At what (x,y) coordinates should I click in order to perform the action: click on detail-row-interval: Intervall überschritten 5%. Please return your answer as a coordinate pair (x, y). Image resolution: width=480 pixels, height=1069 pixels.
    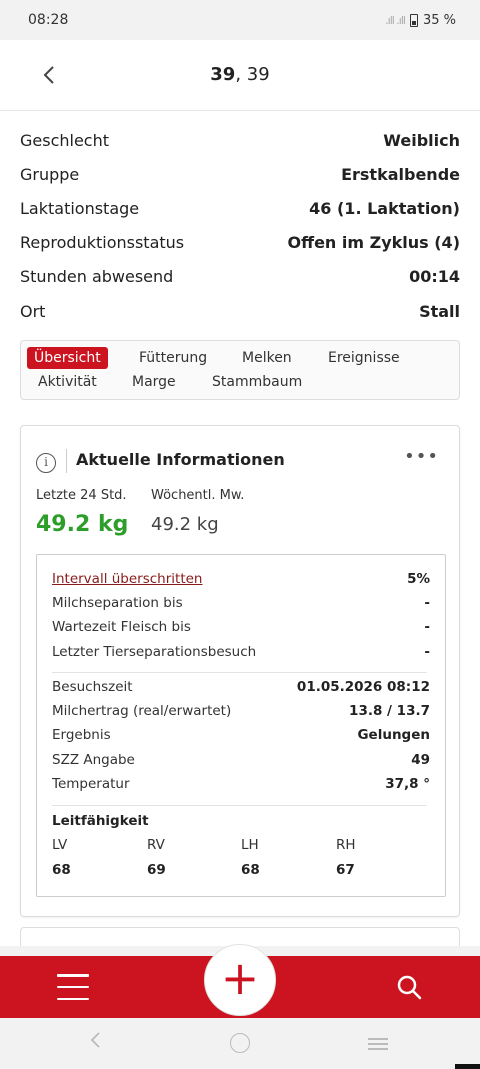
    Looking at the image, I should click on (241, 579).